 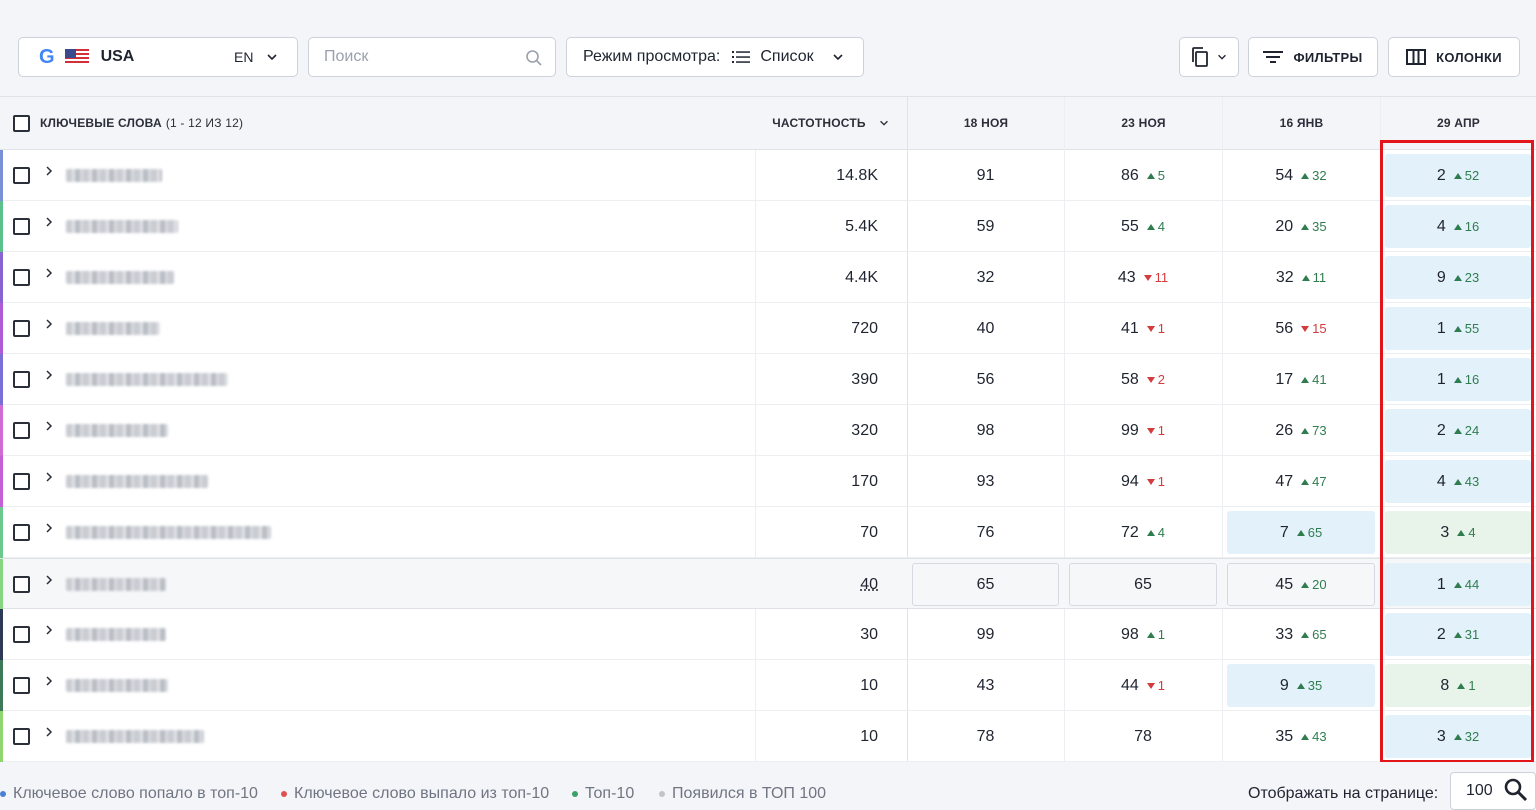 What do you see at coordinates (1301, 328) in the screenshot?
I see `position-cell: 56 15` at bounding box center [1301, 328].